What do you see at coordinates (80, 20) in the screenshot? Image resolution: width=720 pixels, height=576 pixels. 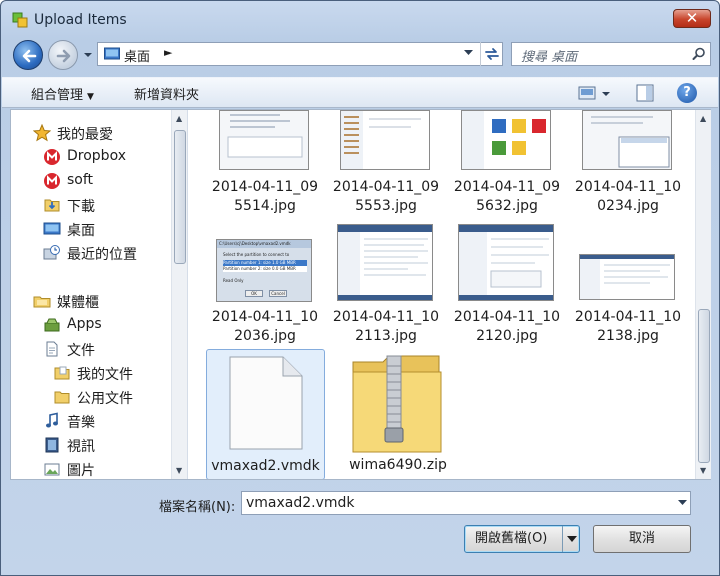 I see `window-title: Upload Items` at bounding box center [80, 20].